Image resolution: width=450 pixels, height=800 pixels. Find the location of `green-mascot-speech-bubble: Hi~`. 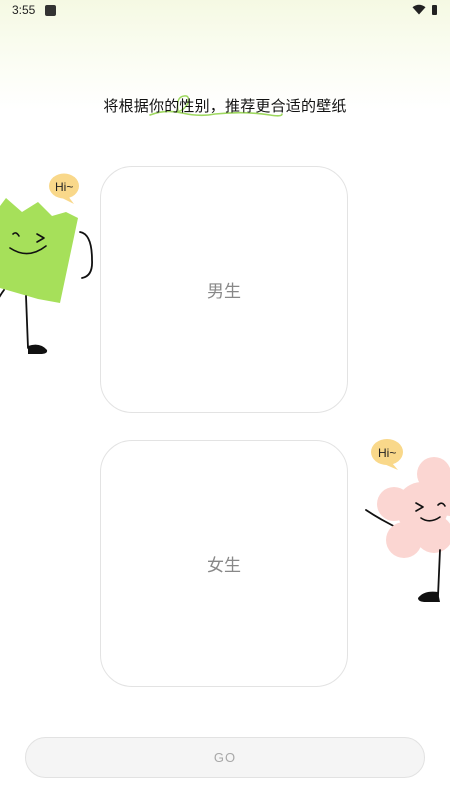

green-mascot-speech-bubble: Hi~ is located at coordinates (64, 188).